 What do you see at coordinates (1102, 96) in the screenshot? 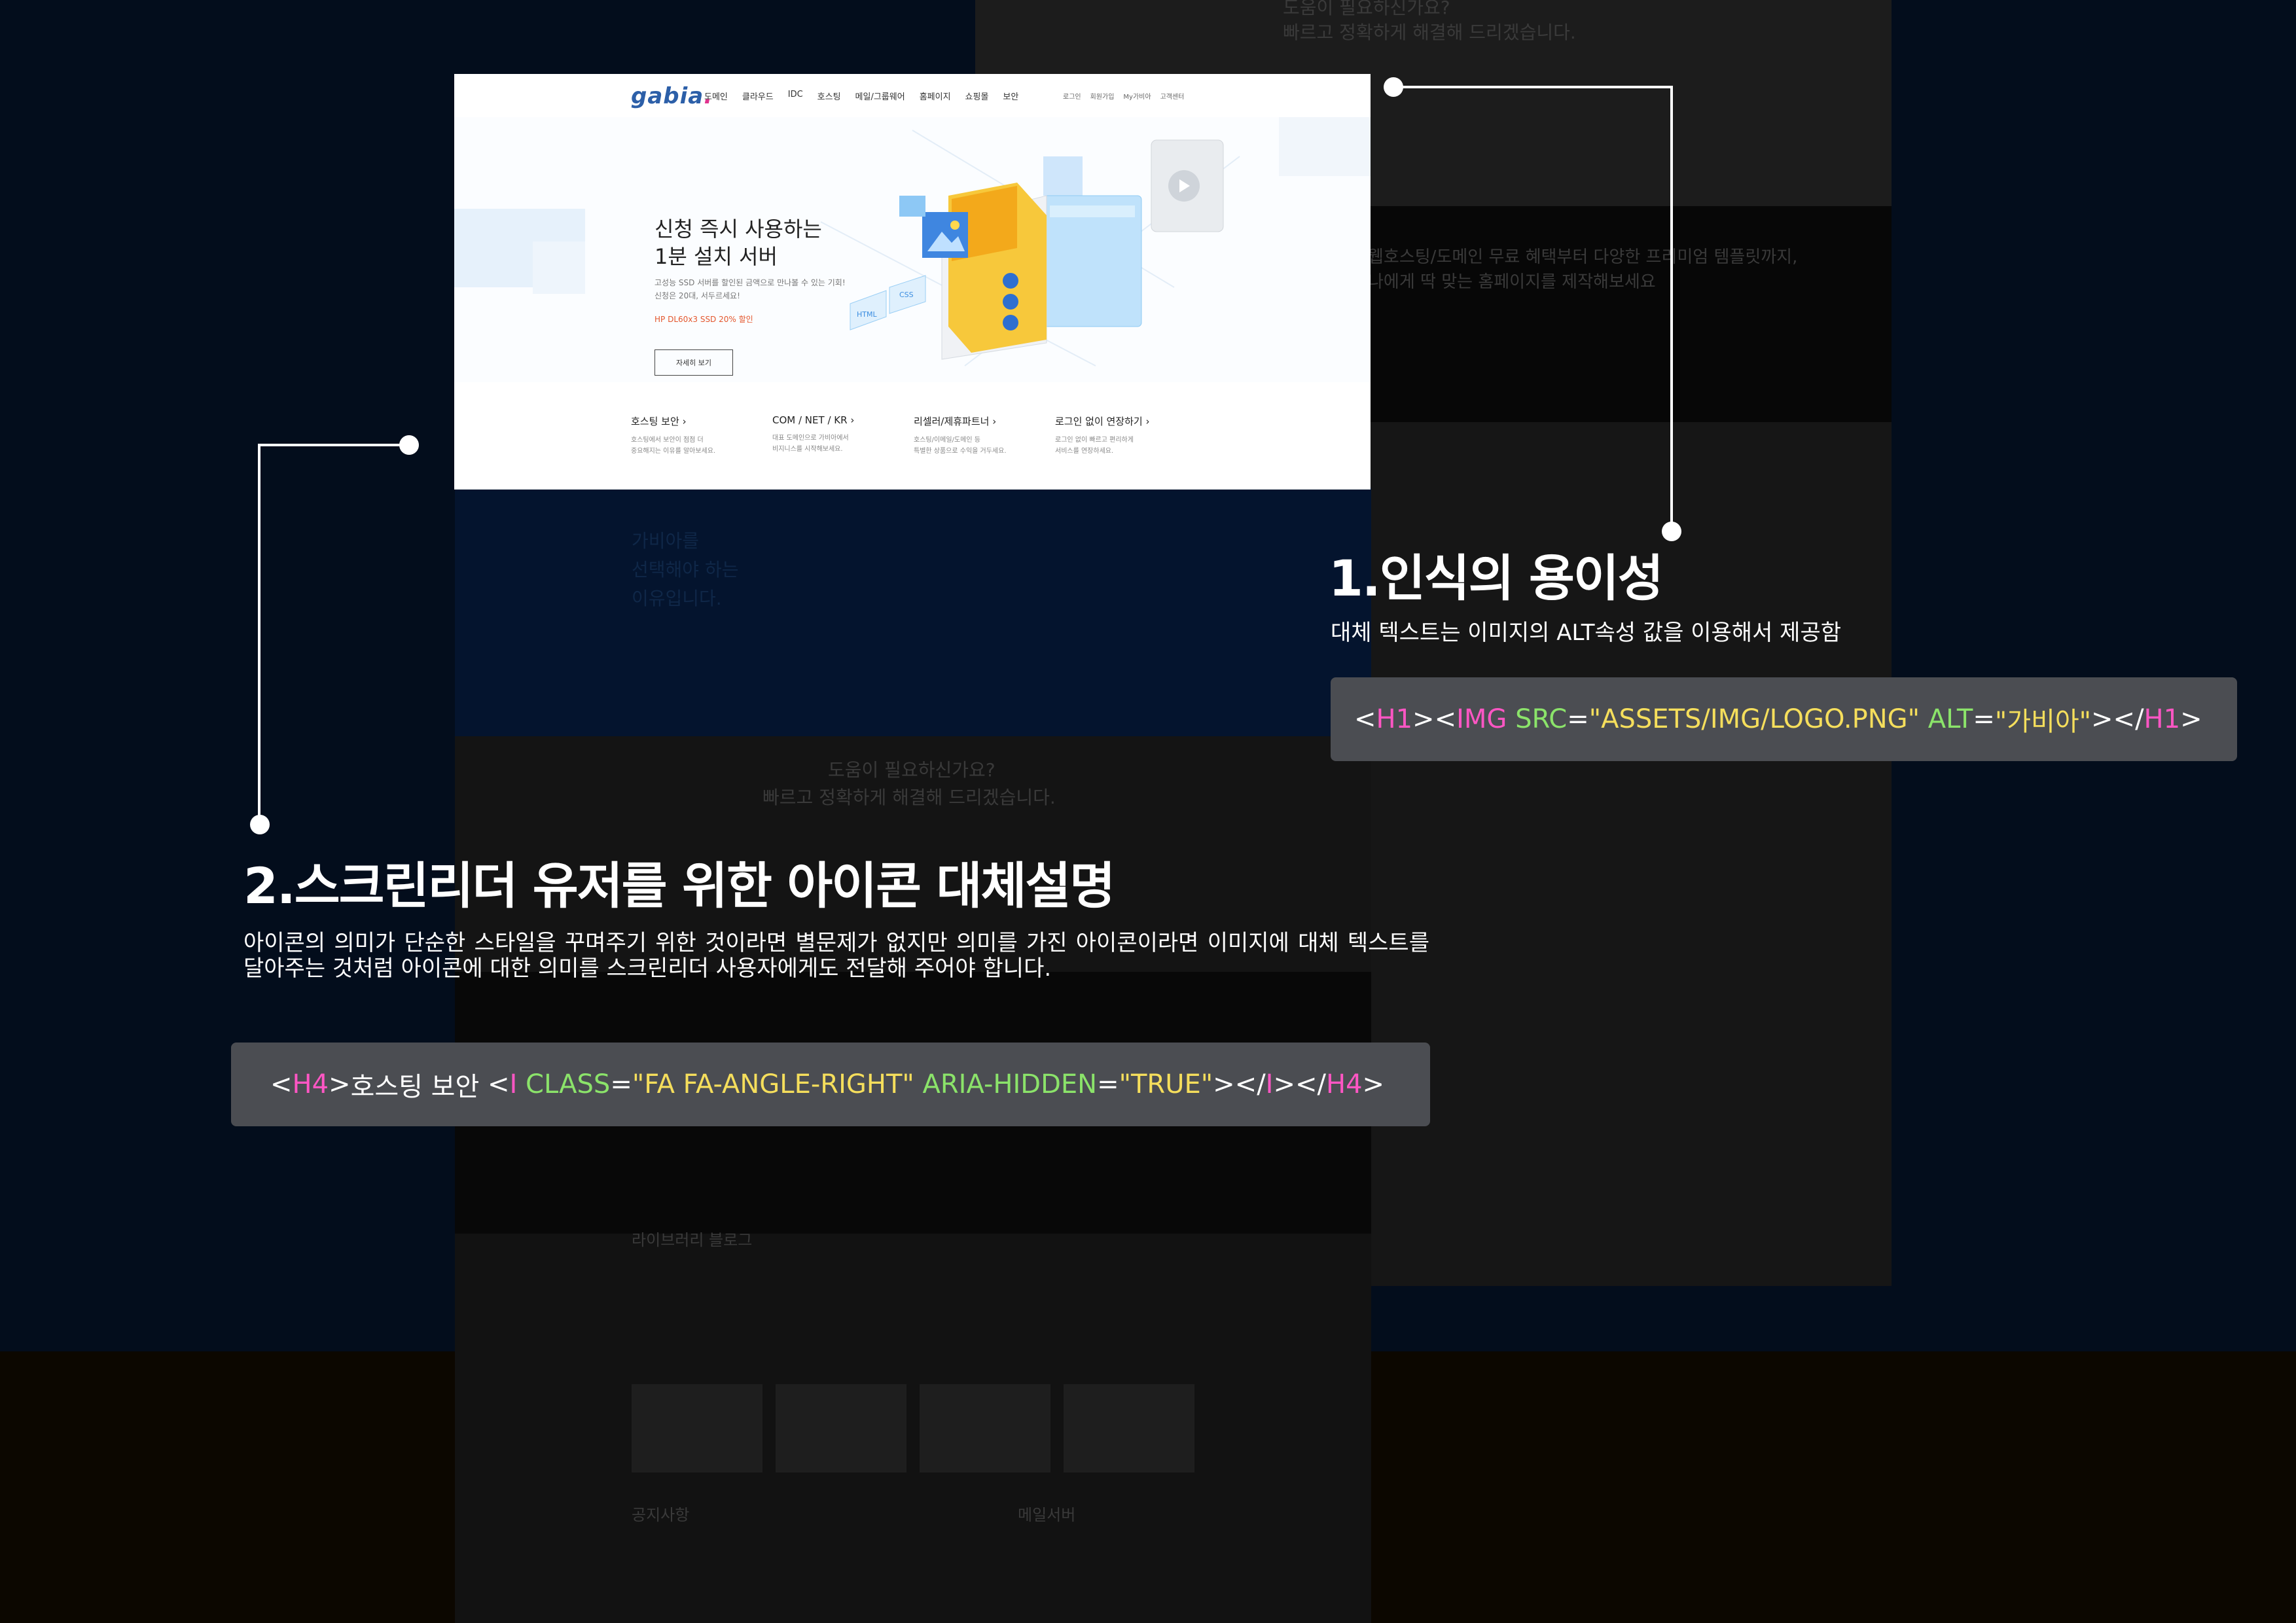
I see `signup-link: 회원가입` at bounding box center [1102, 96].